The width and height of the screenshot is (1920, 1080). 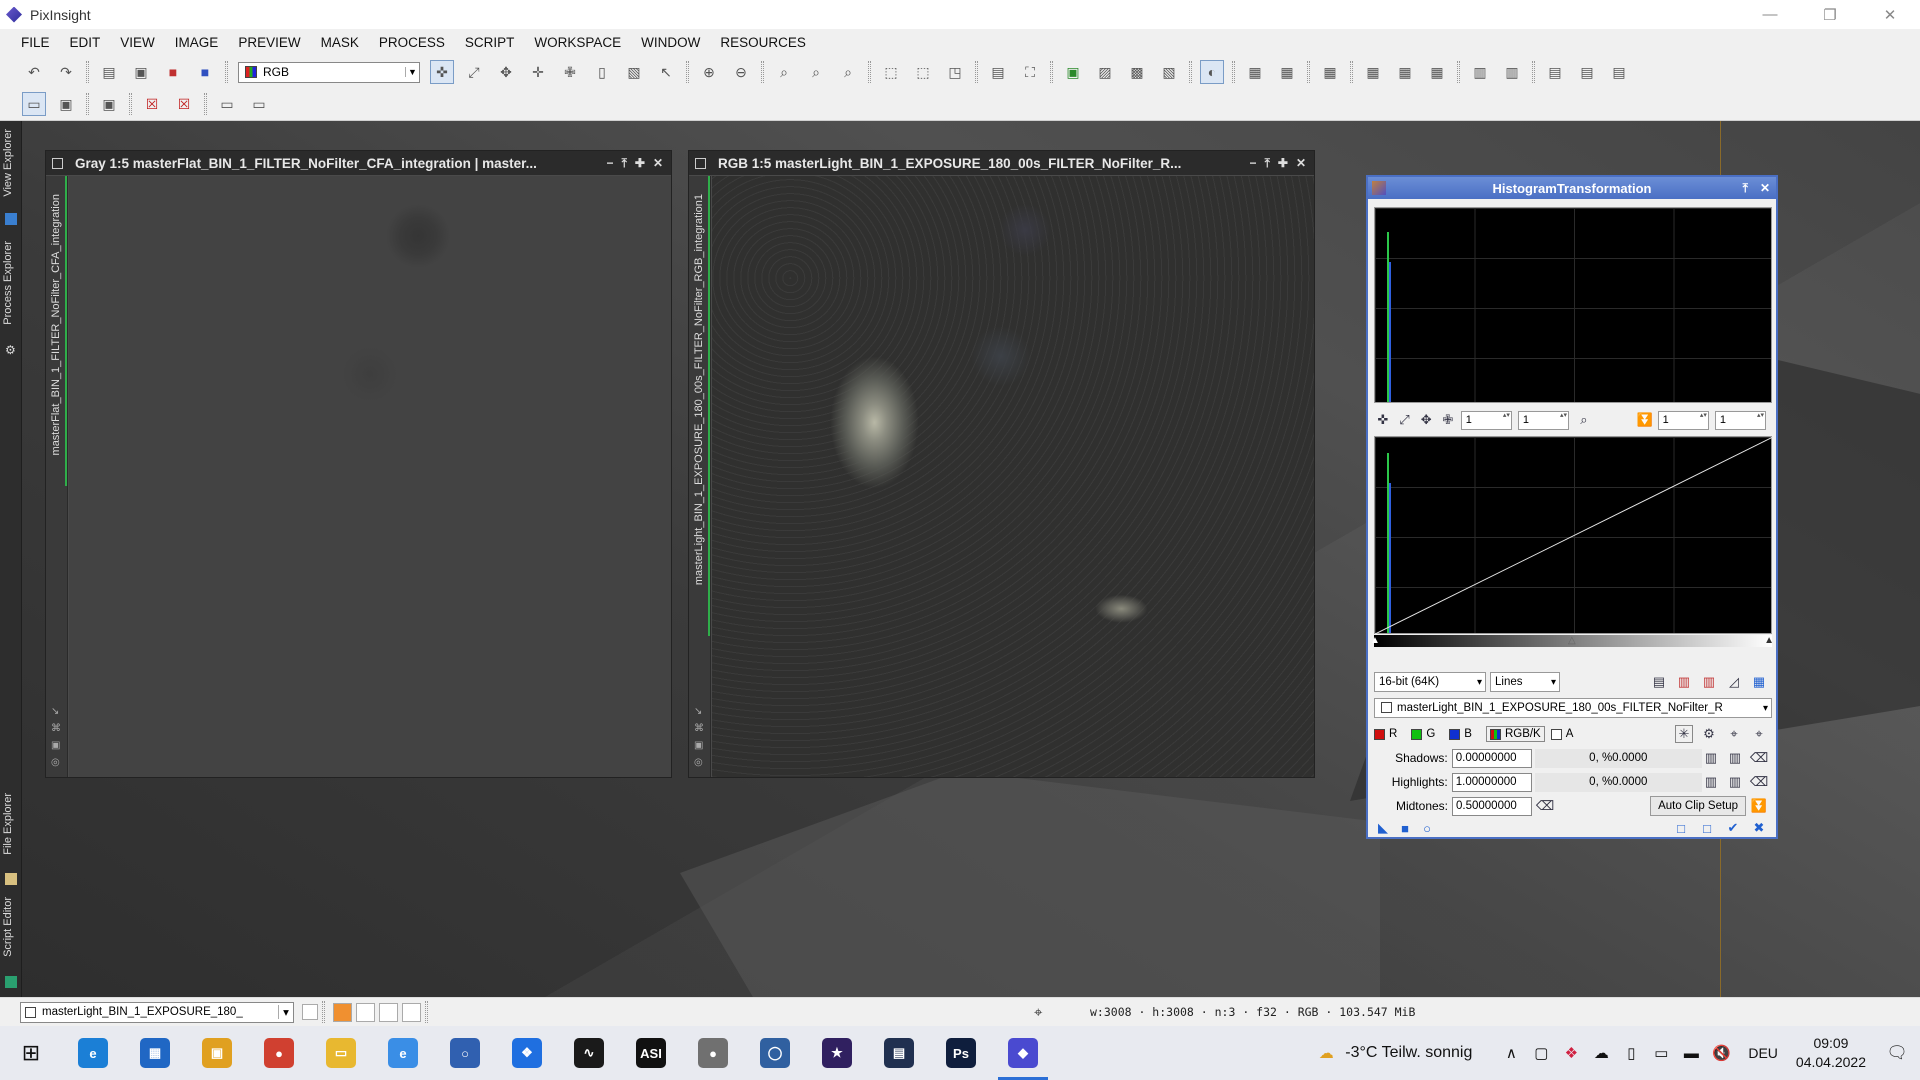 I want to click on minimize-icon: −, so click(x=1253, y=163).